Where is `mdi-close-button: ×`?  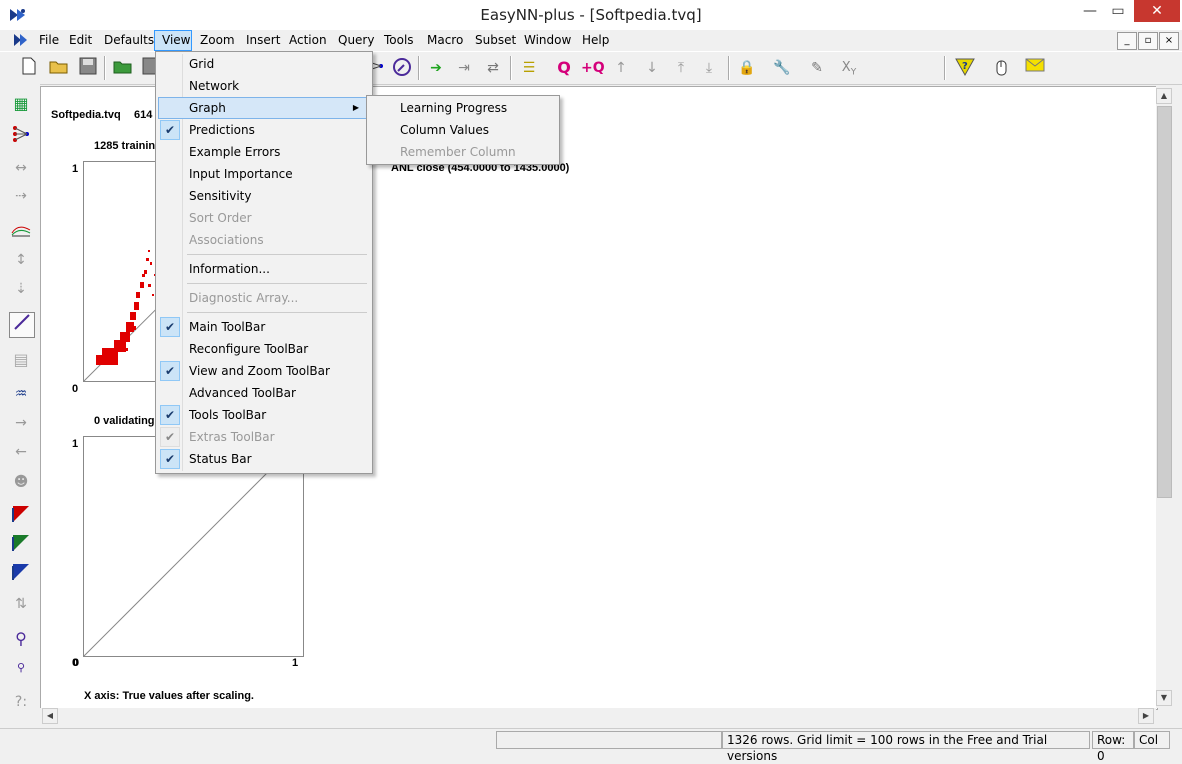 mdi-close-button: × is located at coordinates (1169, 41).